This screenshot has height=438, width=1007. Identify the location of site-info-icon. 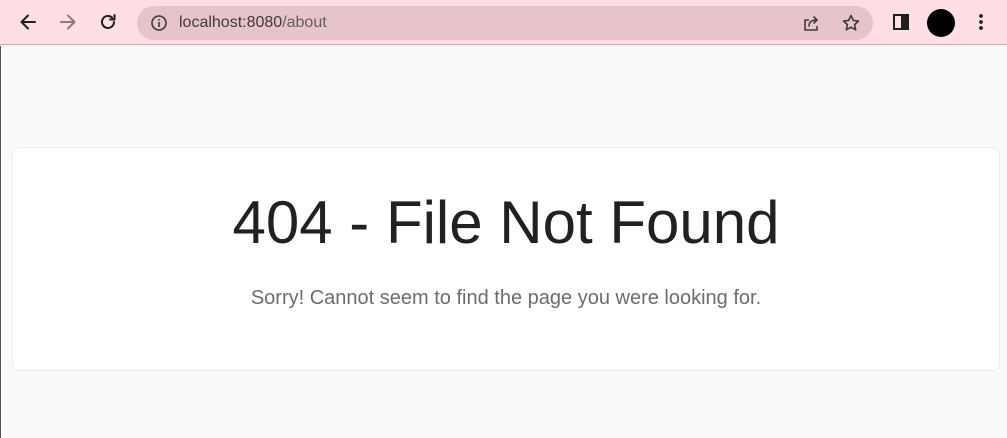
(159, 23).